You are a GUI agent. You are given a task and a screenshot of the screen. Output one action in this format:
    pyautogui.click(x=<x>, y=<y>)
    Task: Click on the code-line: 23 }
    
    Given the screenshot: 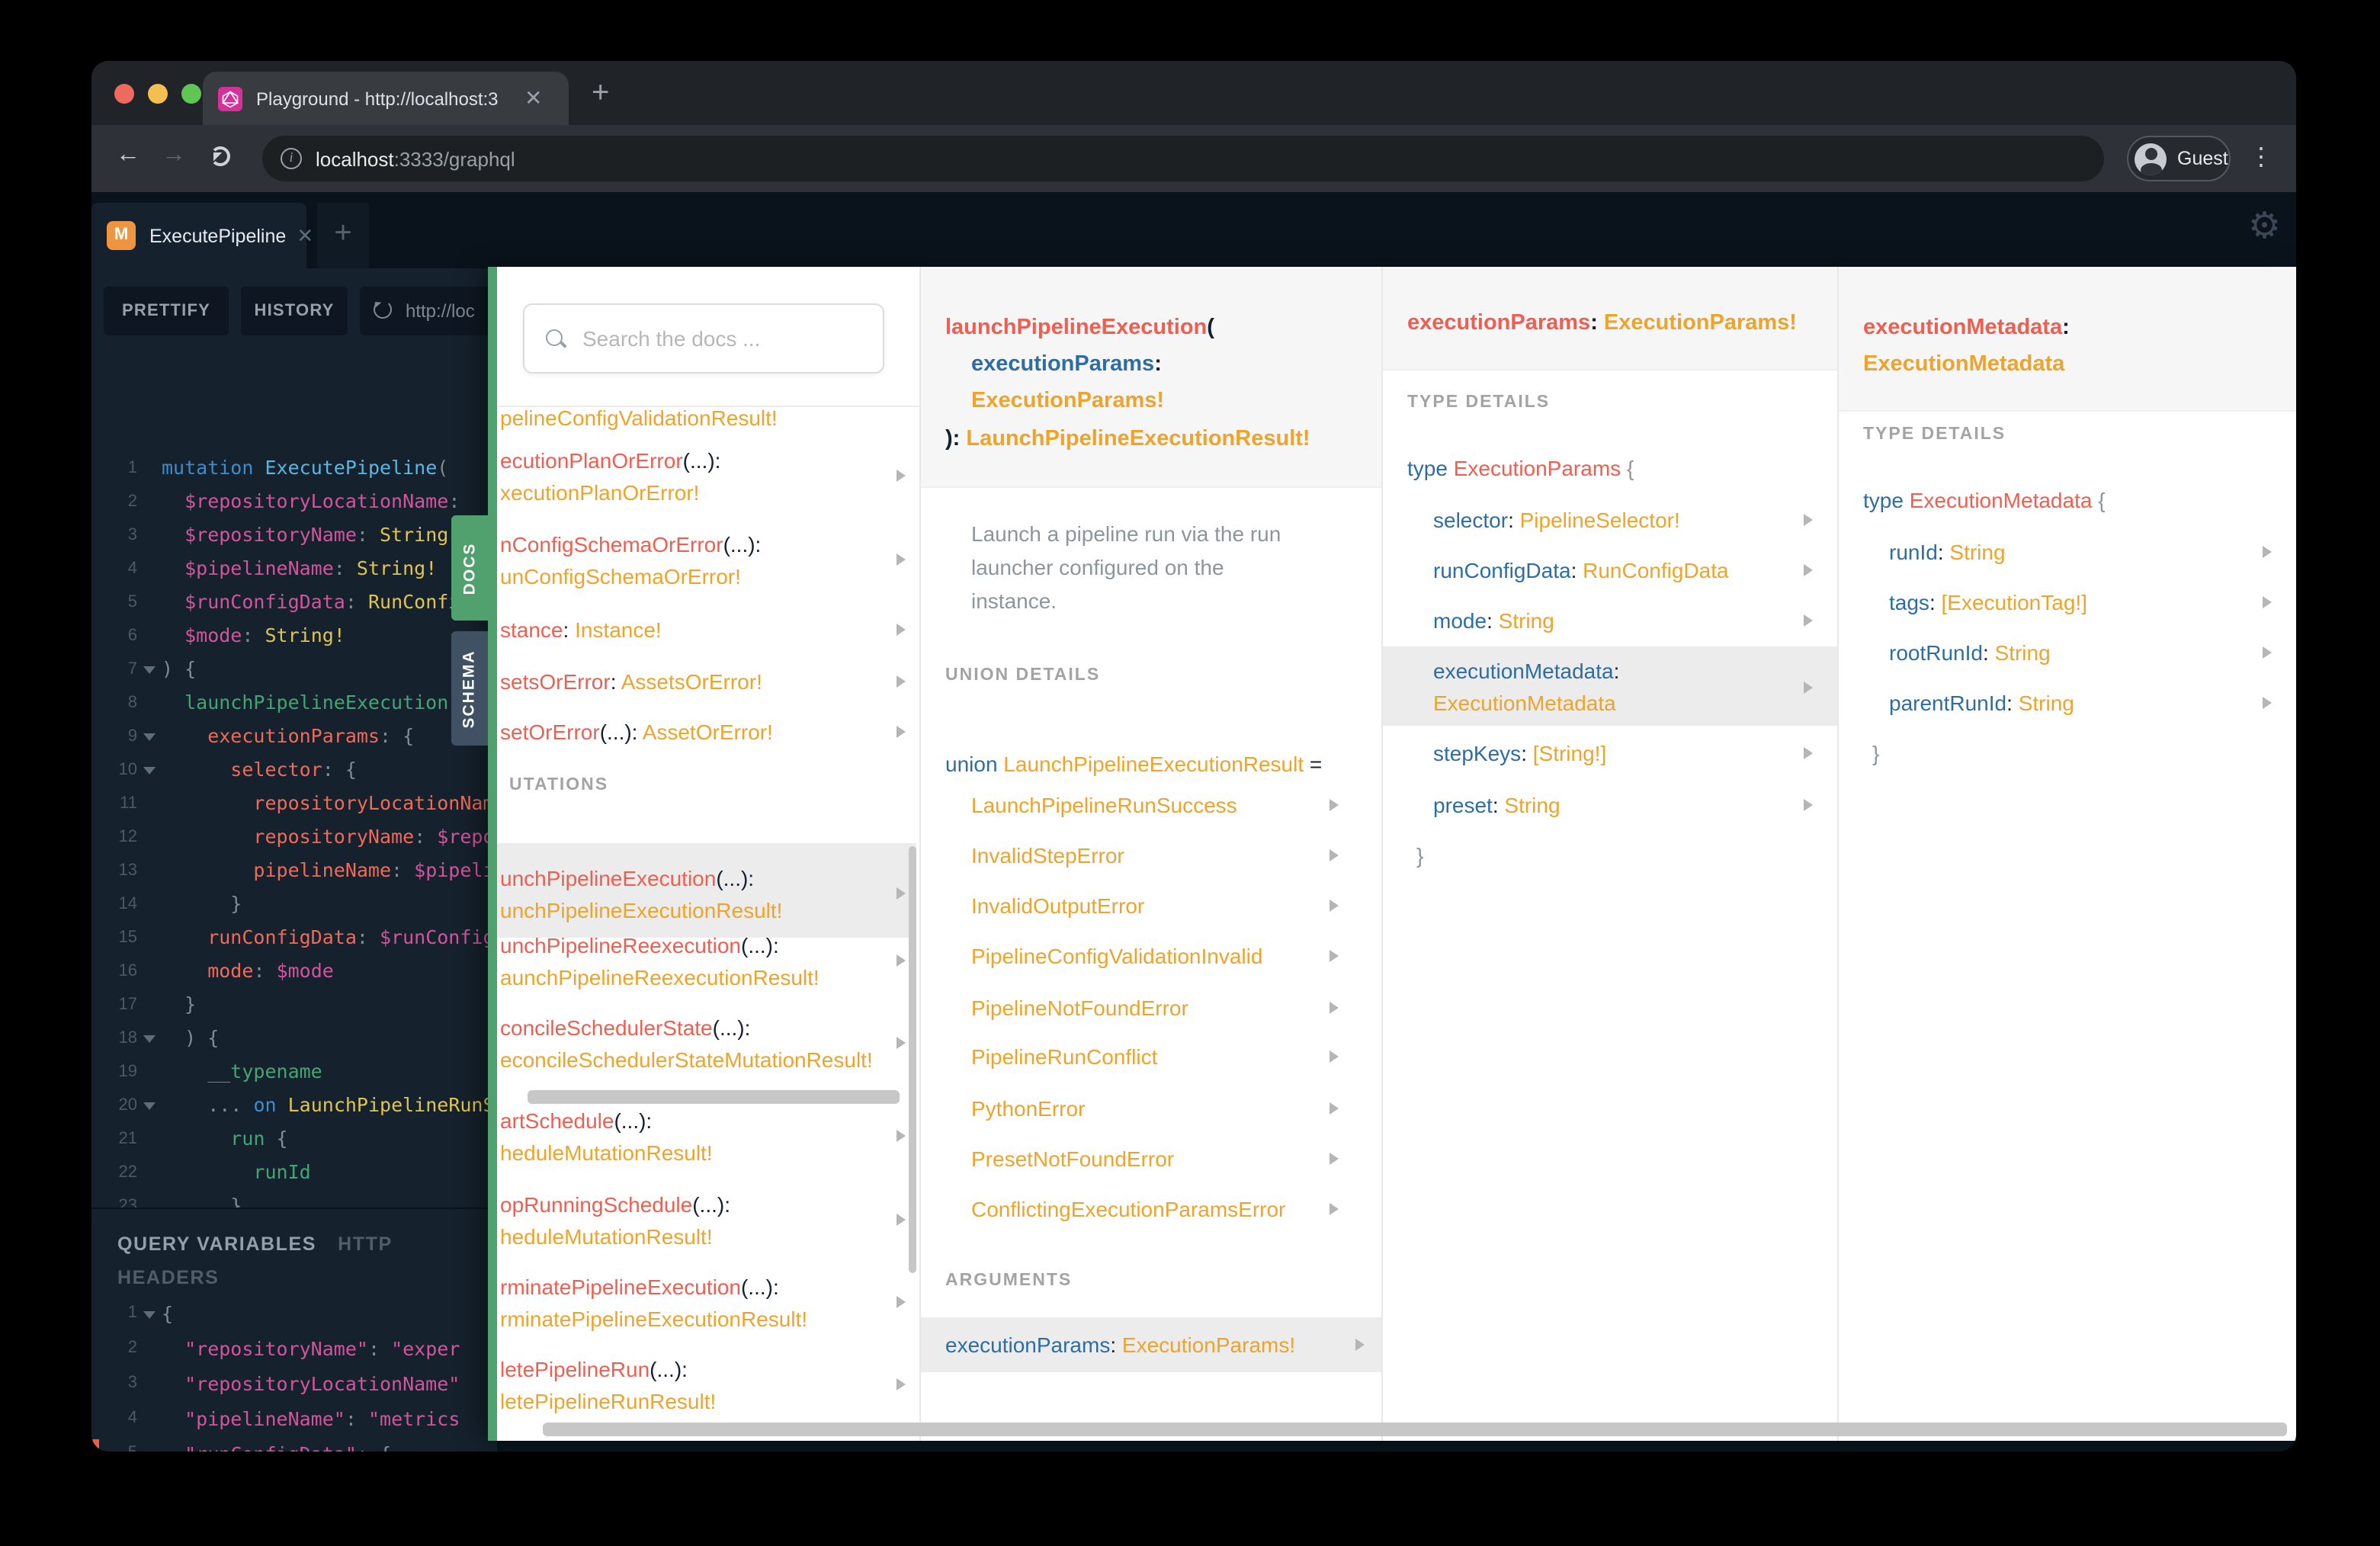 What is the action you would take?
    pyautogui.click(x=180, y=1201)
    